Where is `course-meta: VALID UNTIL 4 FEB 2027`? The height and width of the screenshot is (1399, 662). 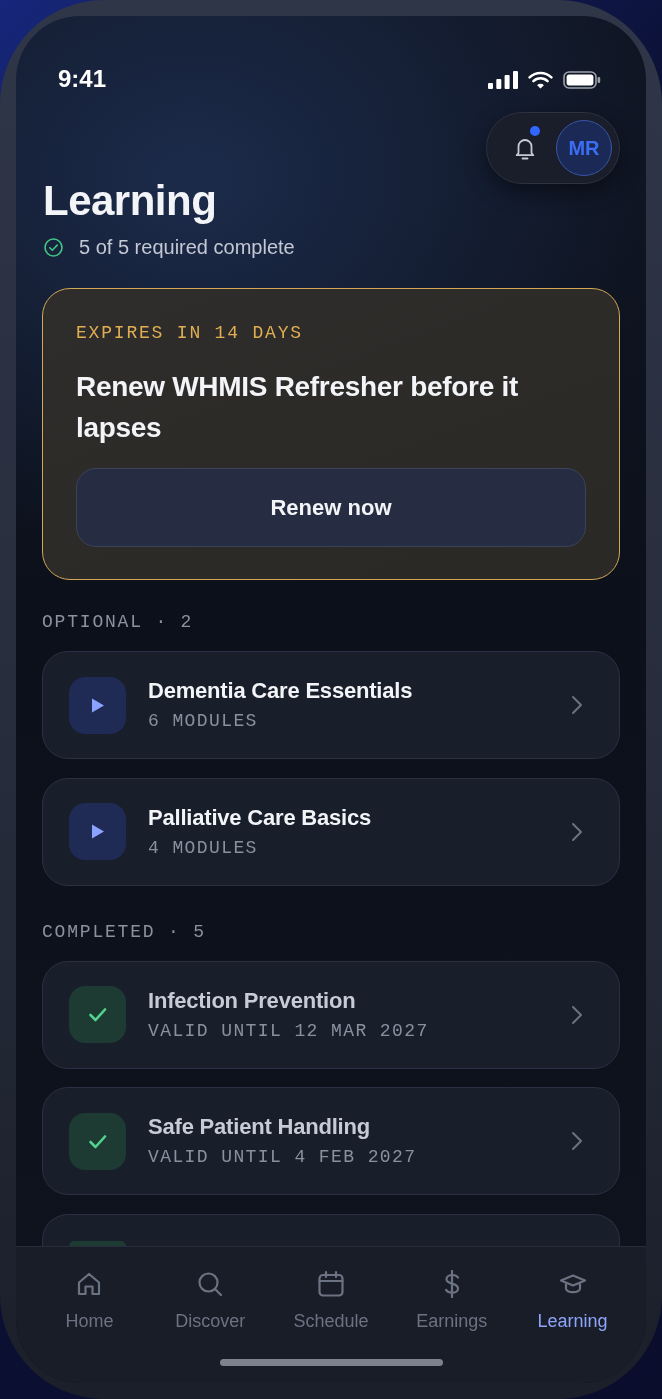 course-meta: VALID UNTIL 4 FEB 2027 is located at coordinates (282, 1157).